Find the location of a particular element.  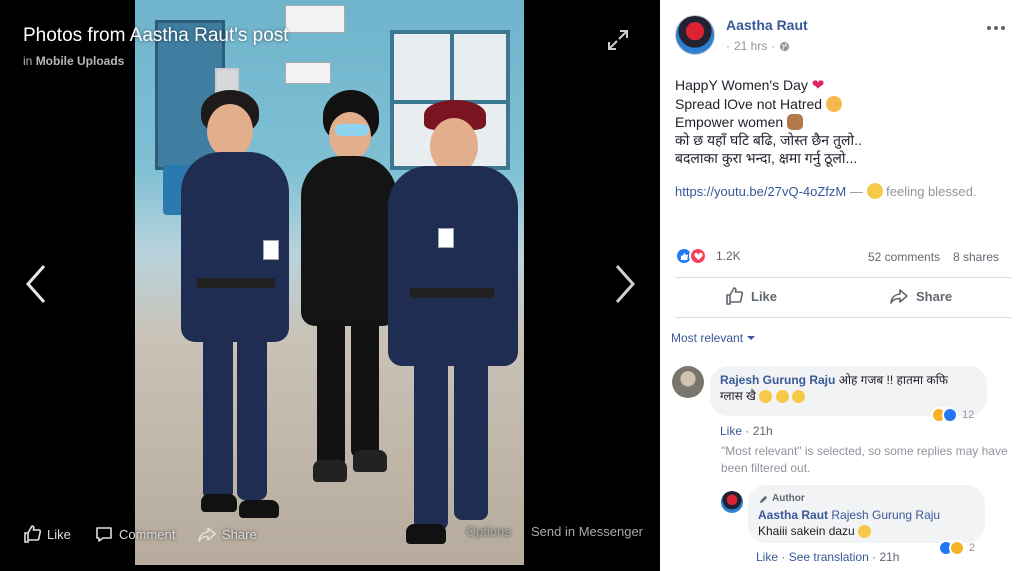

author-tag: Author is located at coordinates (866, 499).